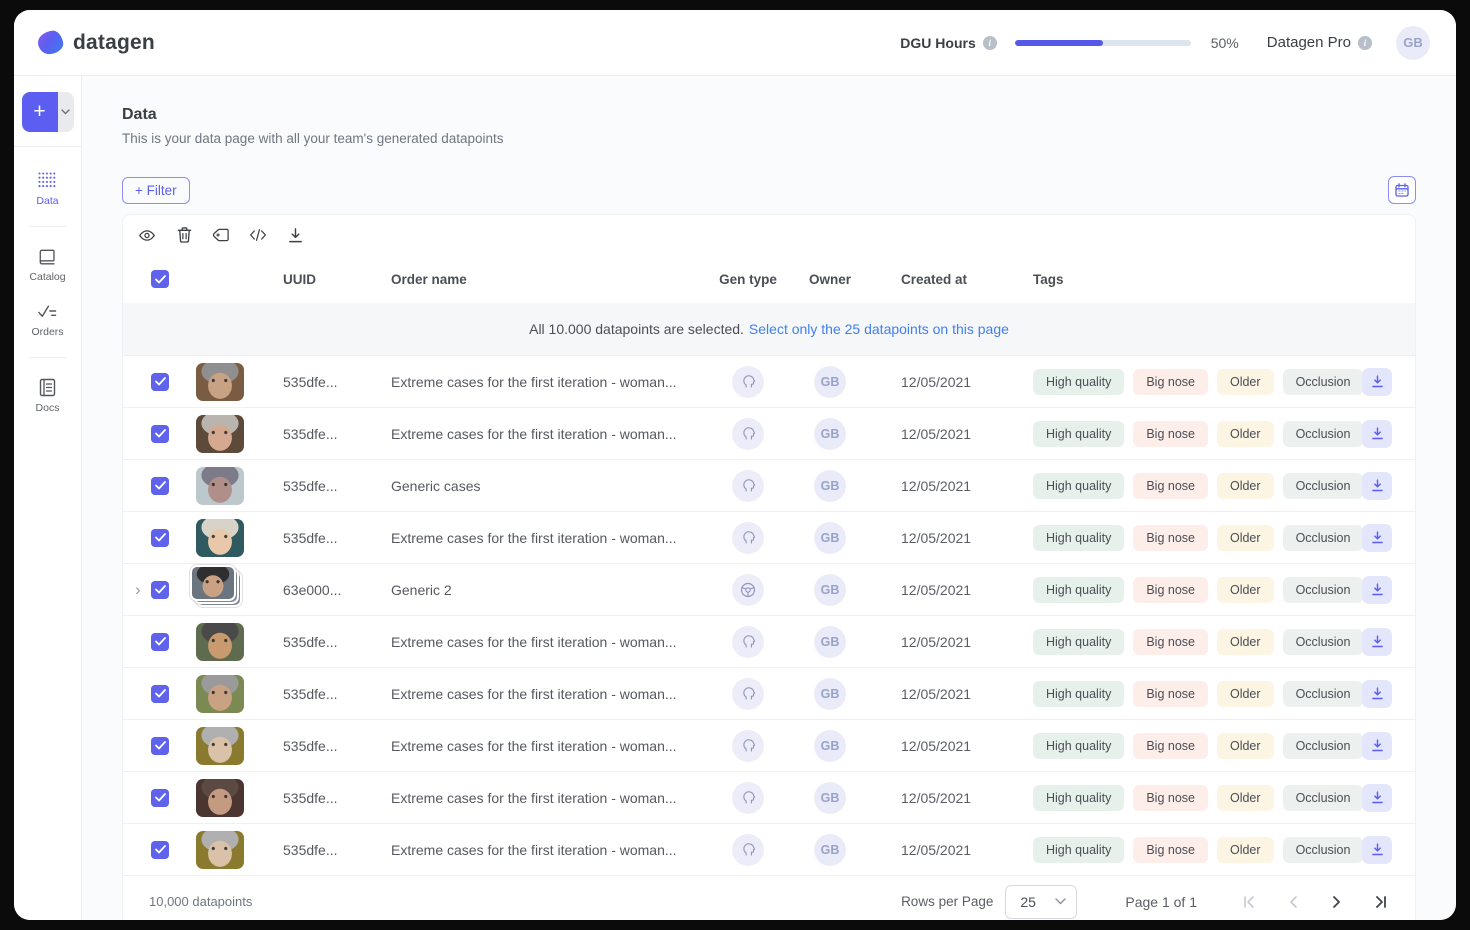 This screenshot has width=1470, height=930. I want to click on sidebar-item-data: Data, so click(47, 188).